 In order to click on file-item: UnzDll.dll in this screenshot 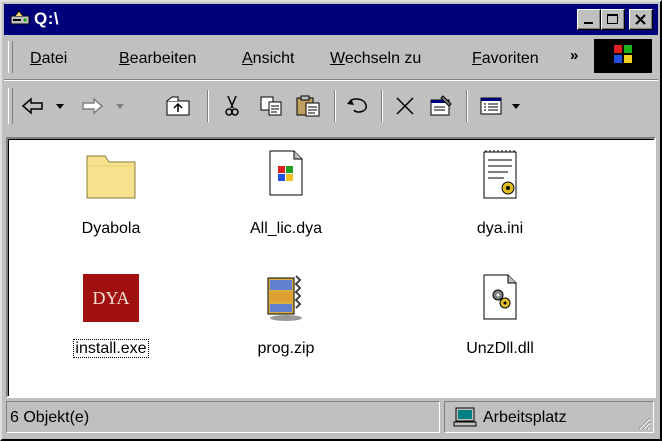, I will do `click(500, 318)`.